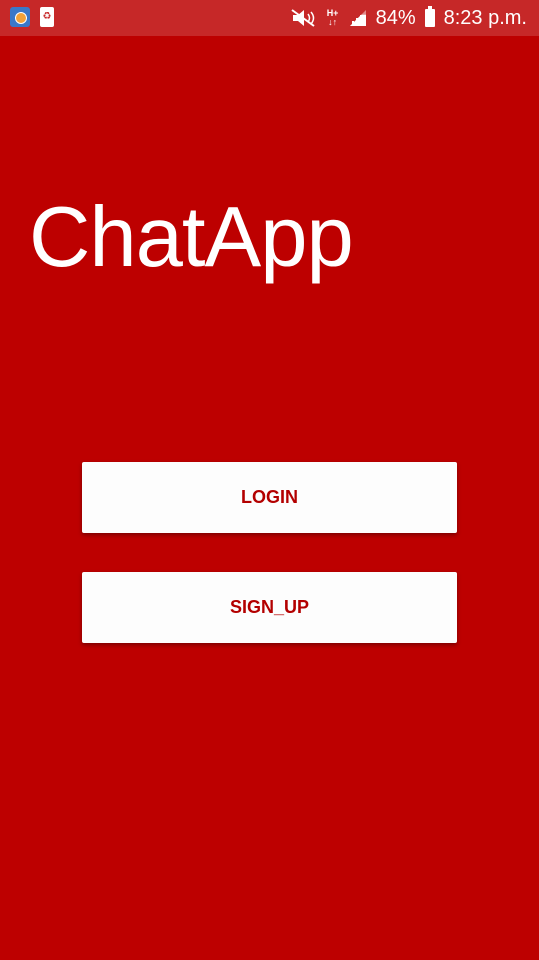  I want to click on battery-saver-icon: ♻, so click(47, 17).